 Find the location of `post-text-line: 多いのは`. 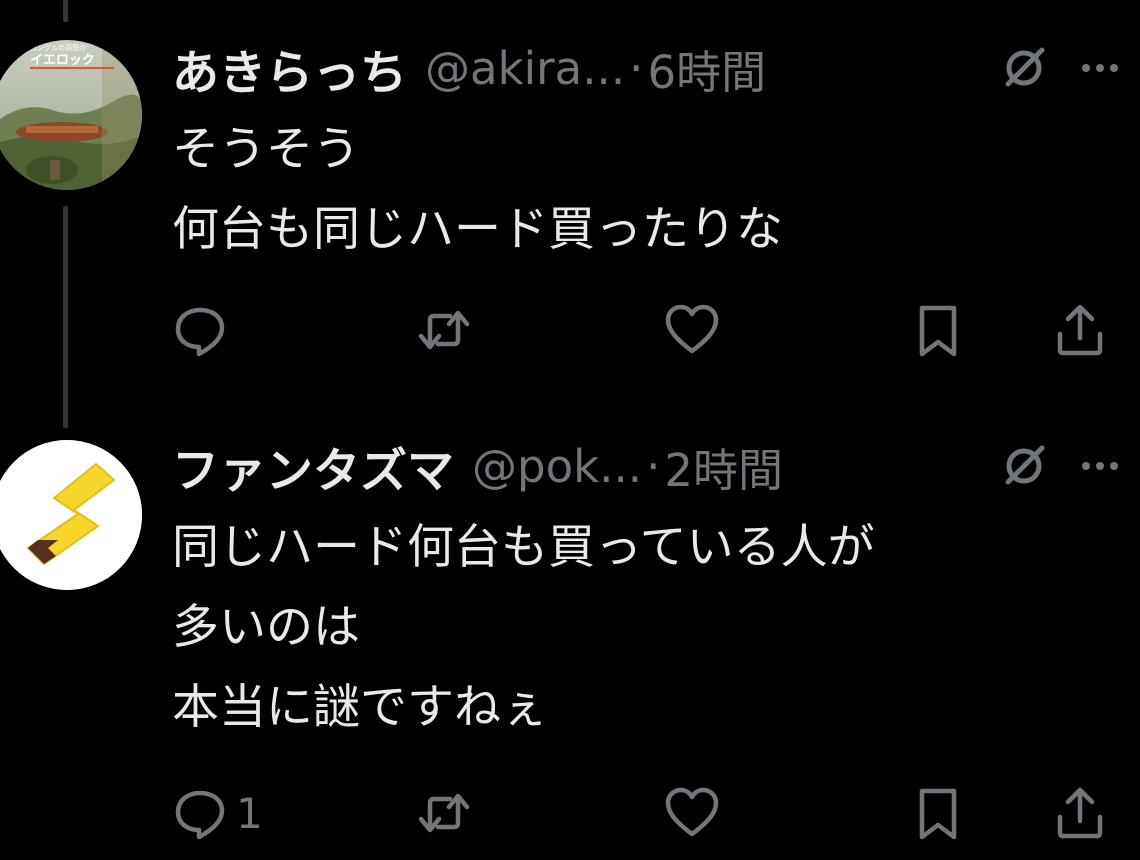

post-text-line: 多いのは is located at coordinates (266, 627).